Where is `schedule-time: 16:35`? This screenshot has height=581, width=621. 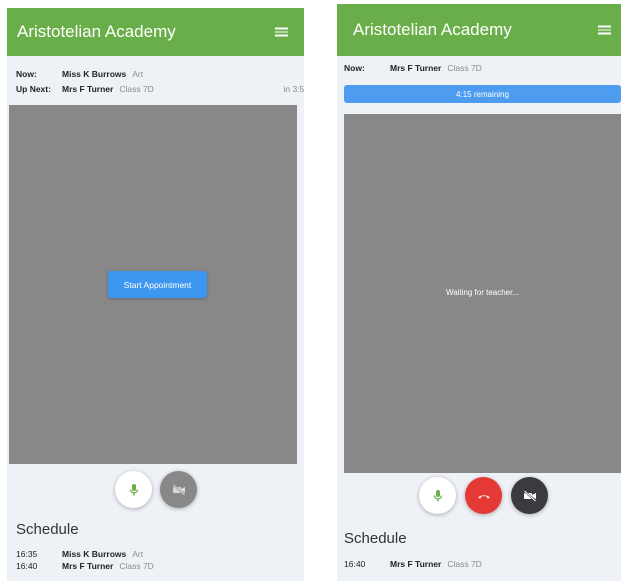
schedule-time: 16:35 is located at coordinates (27, 554).